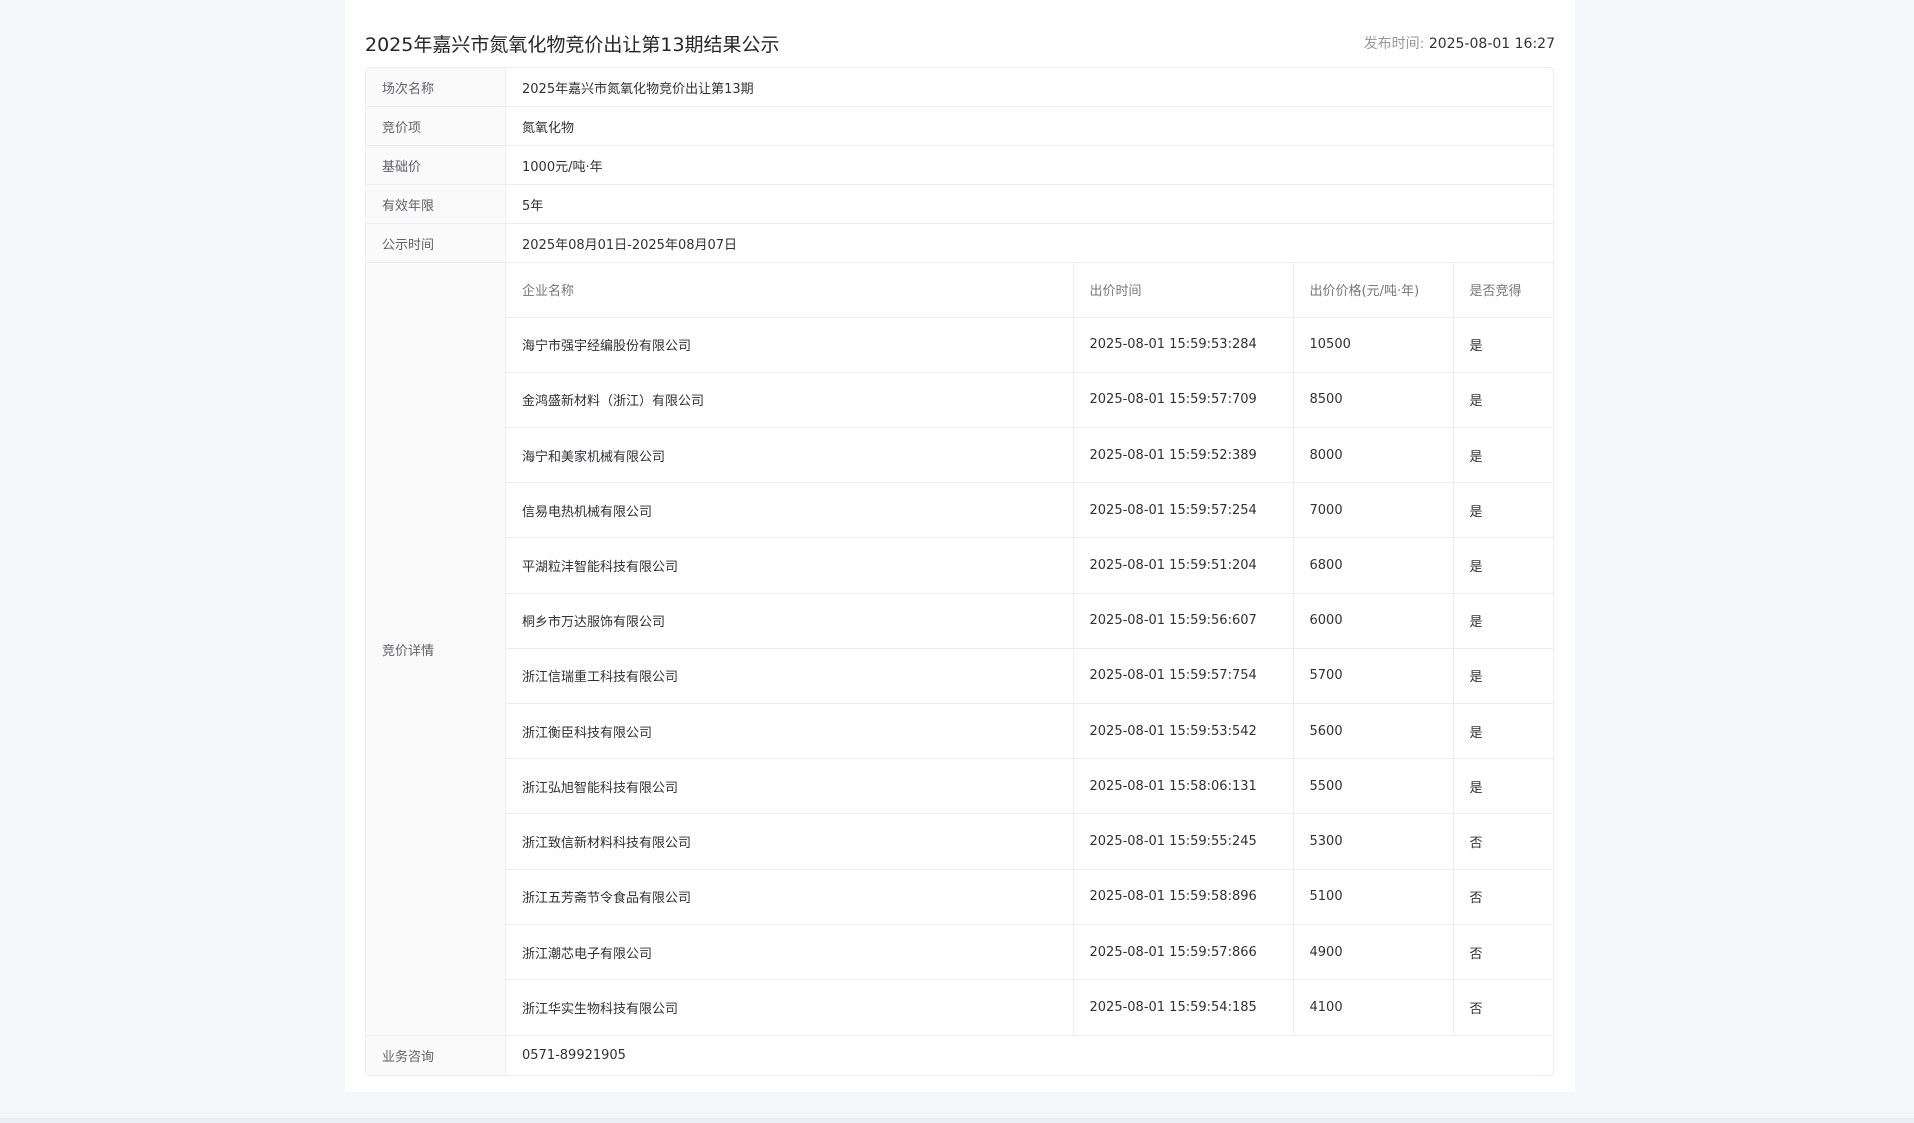  I want to click on validity-label: 有效年限, so click(436, 204).